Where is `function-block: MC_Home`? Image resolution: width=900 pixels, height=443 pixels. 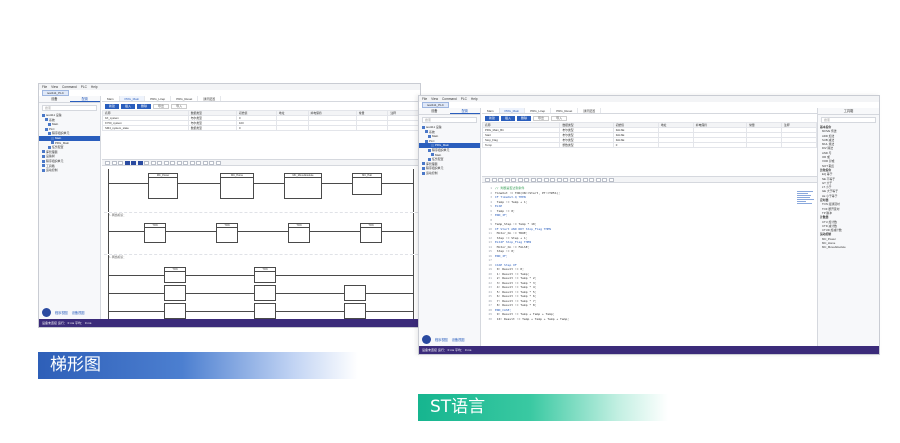
function-block: MC_Home is located at coordinates (237, 186).